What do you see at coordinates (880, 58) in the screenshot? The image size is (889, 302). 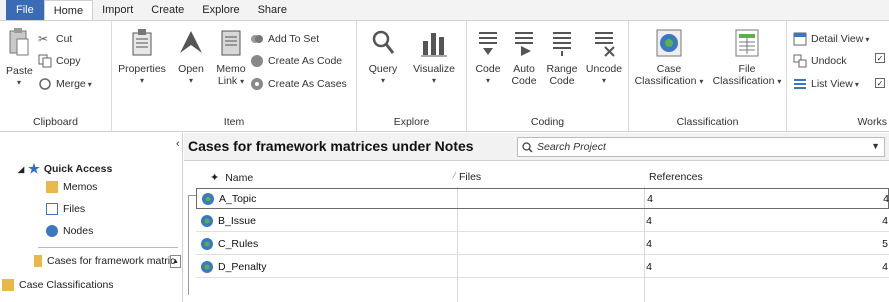 I see `checkbox-1: ✓` at bounding box center [880, 58].